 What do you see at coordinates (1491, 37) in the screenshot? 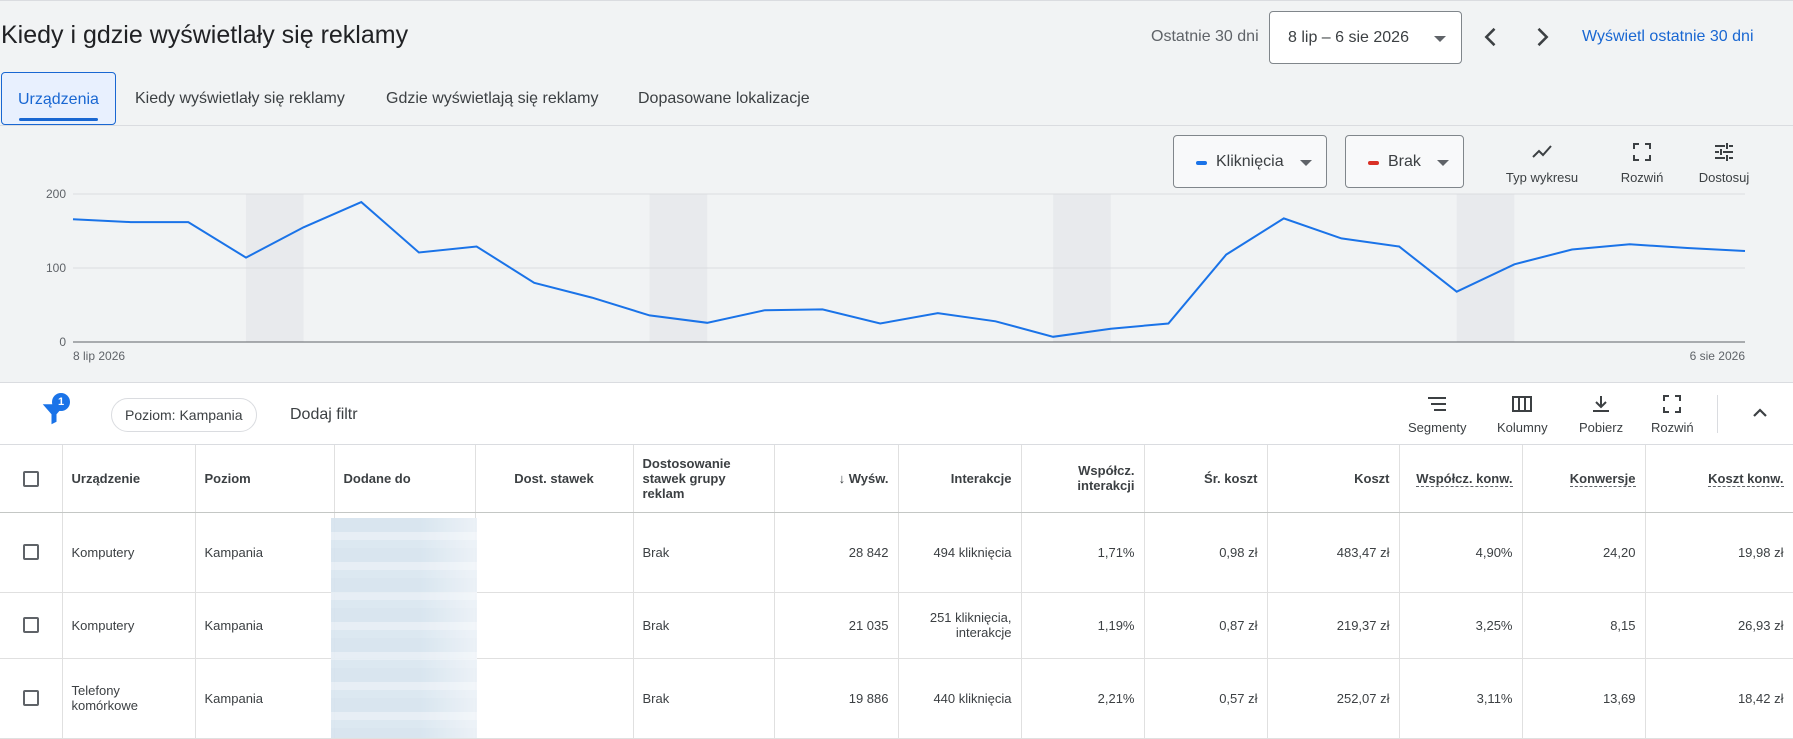
I see `chevron-left-icon` at bounding box center [1491, 37].